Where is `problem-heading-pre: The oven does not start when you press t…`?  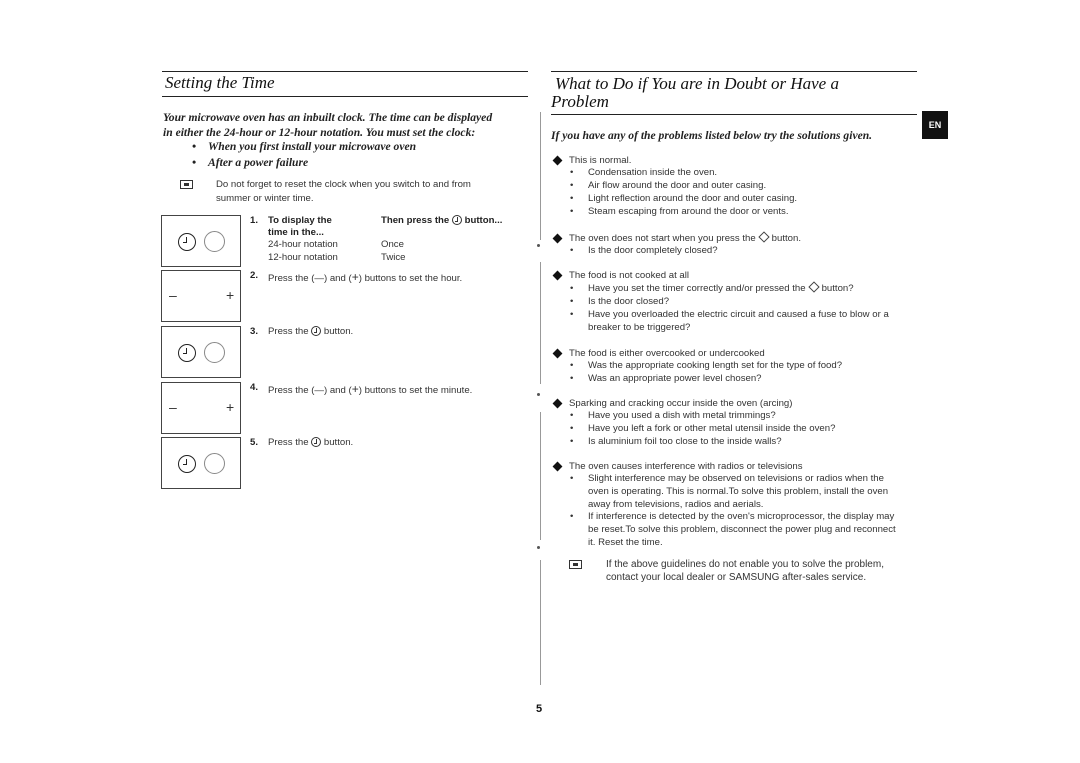 problem-heading-pre: The oven does not start when you press t… is located at coordinates (662, 238).